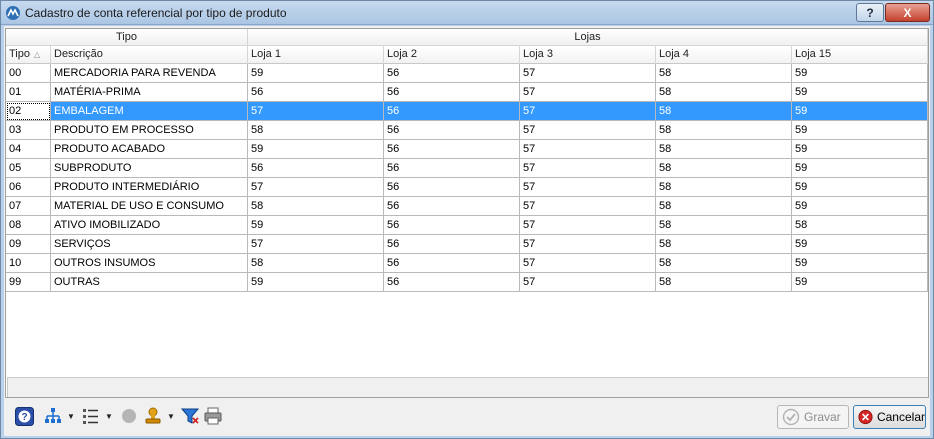  Describe the element at coordinates (71, 416) in the screenshot. I see `hierarchy-dropdown-icon: ▼` at that location.